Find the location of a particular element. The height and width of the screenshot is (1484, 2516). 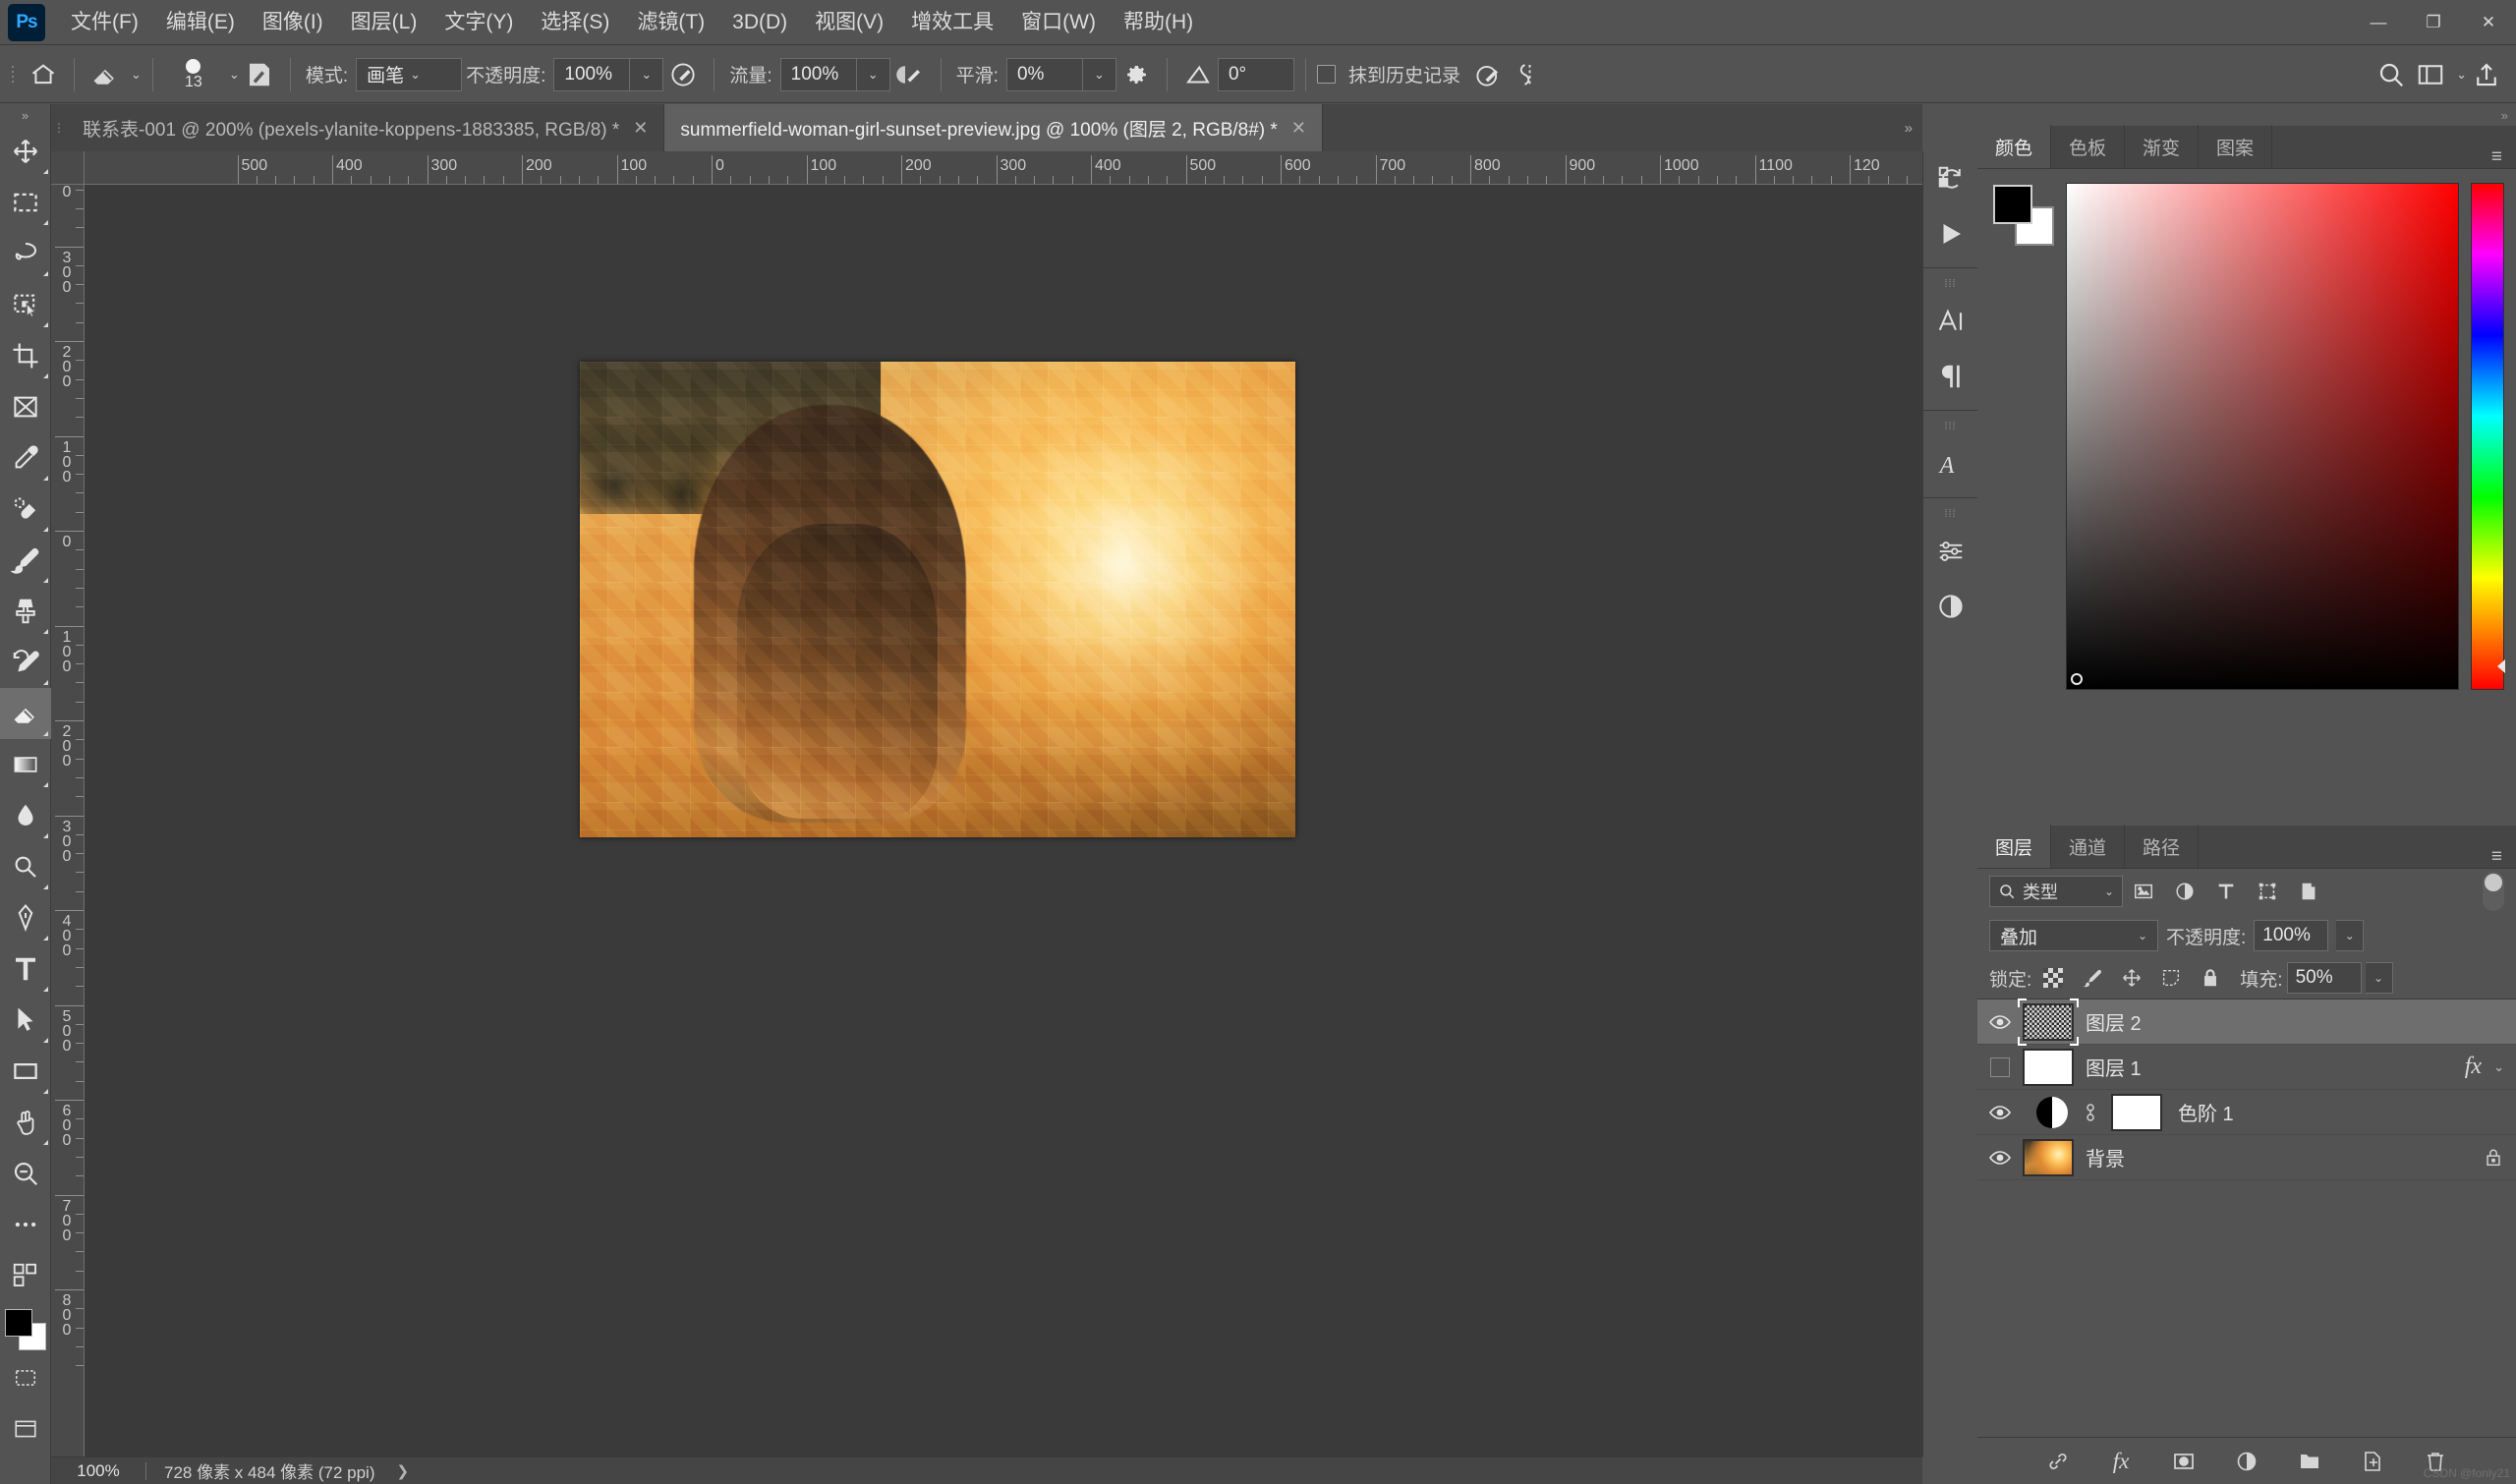

table-row: 图层 2 is located at coordinates (2246, 1022).